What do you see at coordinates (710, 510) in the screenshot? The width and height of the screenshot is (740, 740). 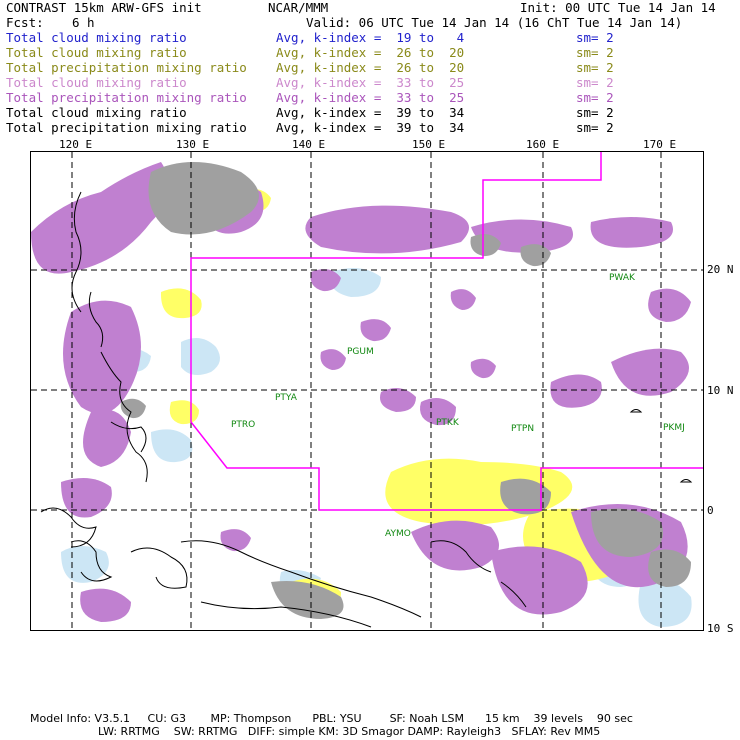 I see `lat-label-equator: 0` at bounding box center [710, 510].